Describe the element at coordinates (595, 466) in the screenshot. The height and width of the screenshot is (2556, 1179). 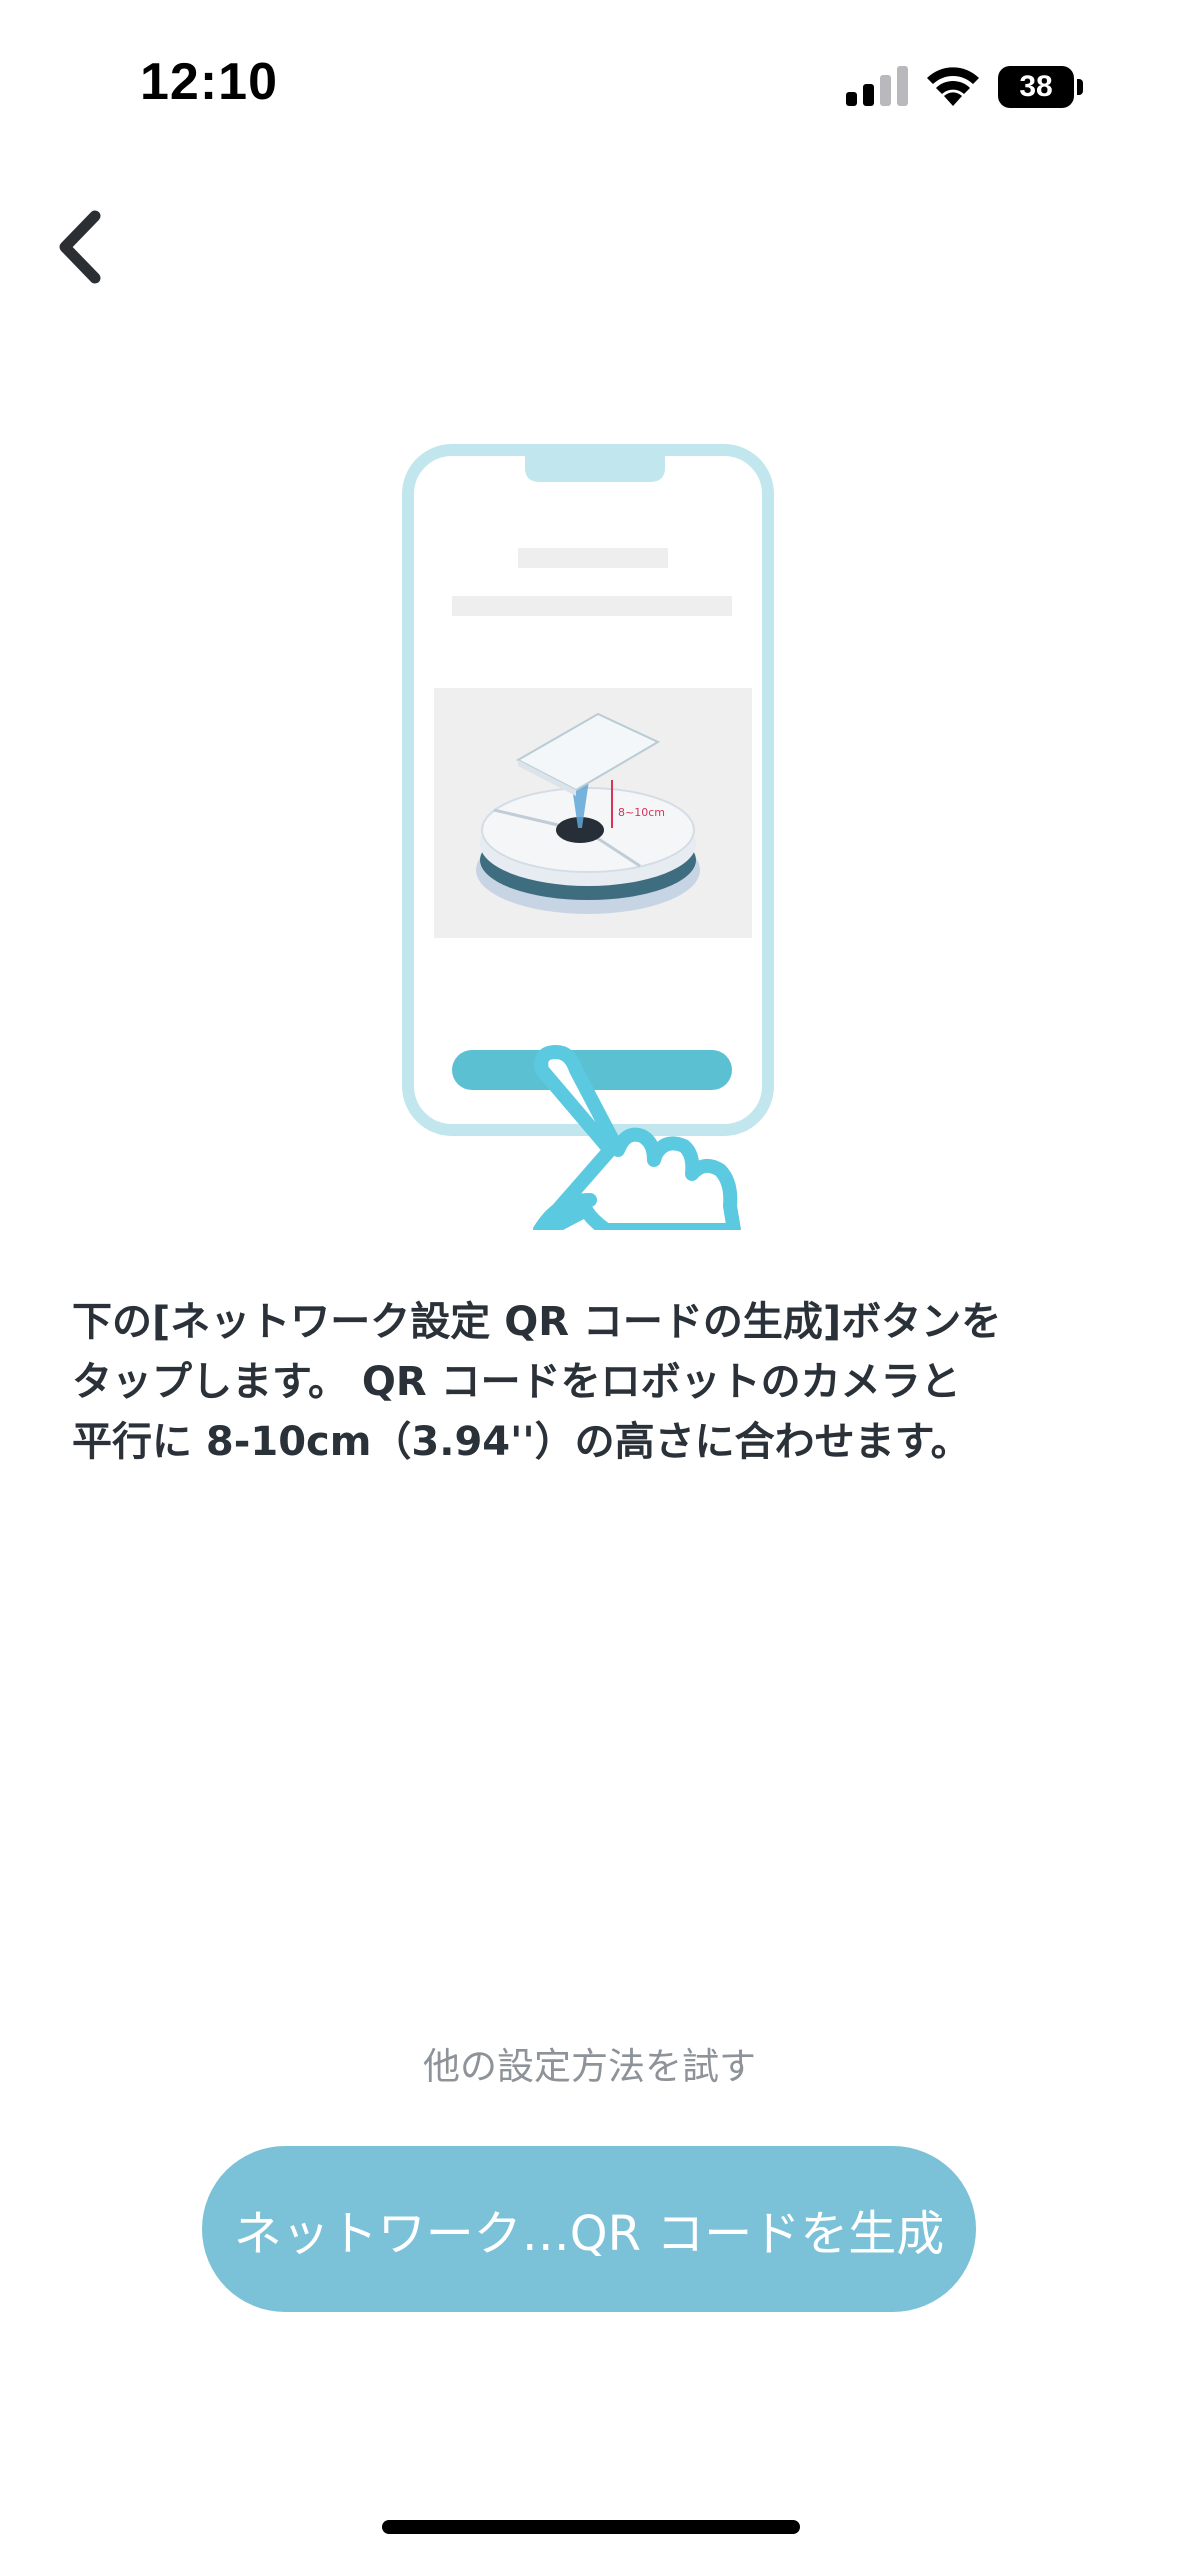
I see `phone-notch` at that location.